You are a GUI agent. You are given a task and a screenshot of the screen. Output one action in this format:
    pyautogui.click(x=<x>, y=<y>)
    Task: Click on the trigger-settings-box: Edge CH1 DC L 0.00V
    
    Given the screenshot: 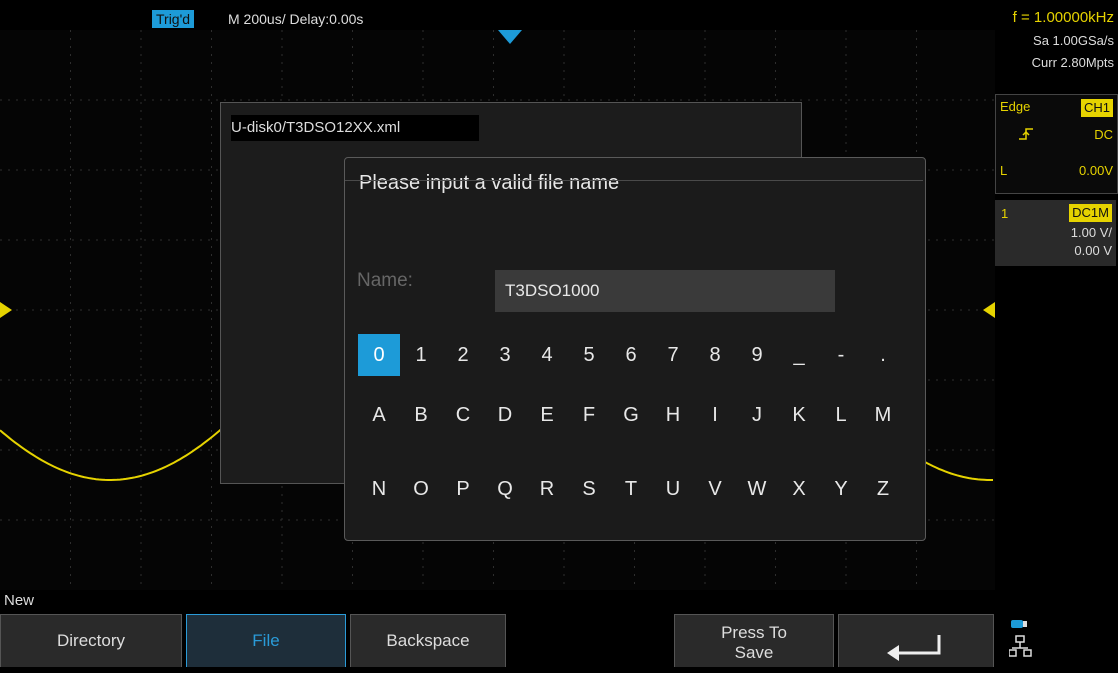 What is the action you would take?
    pyautogui.click(x=1056, y=144)
    